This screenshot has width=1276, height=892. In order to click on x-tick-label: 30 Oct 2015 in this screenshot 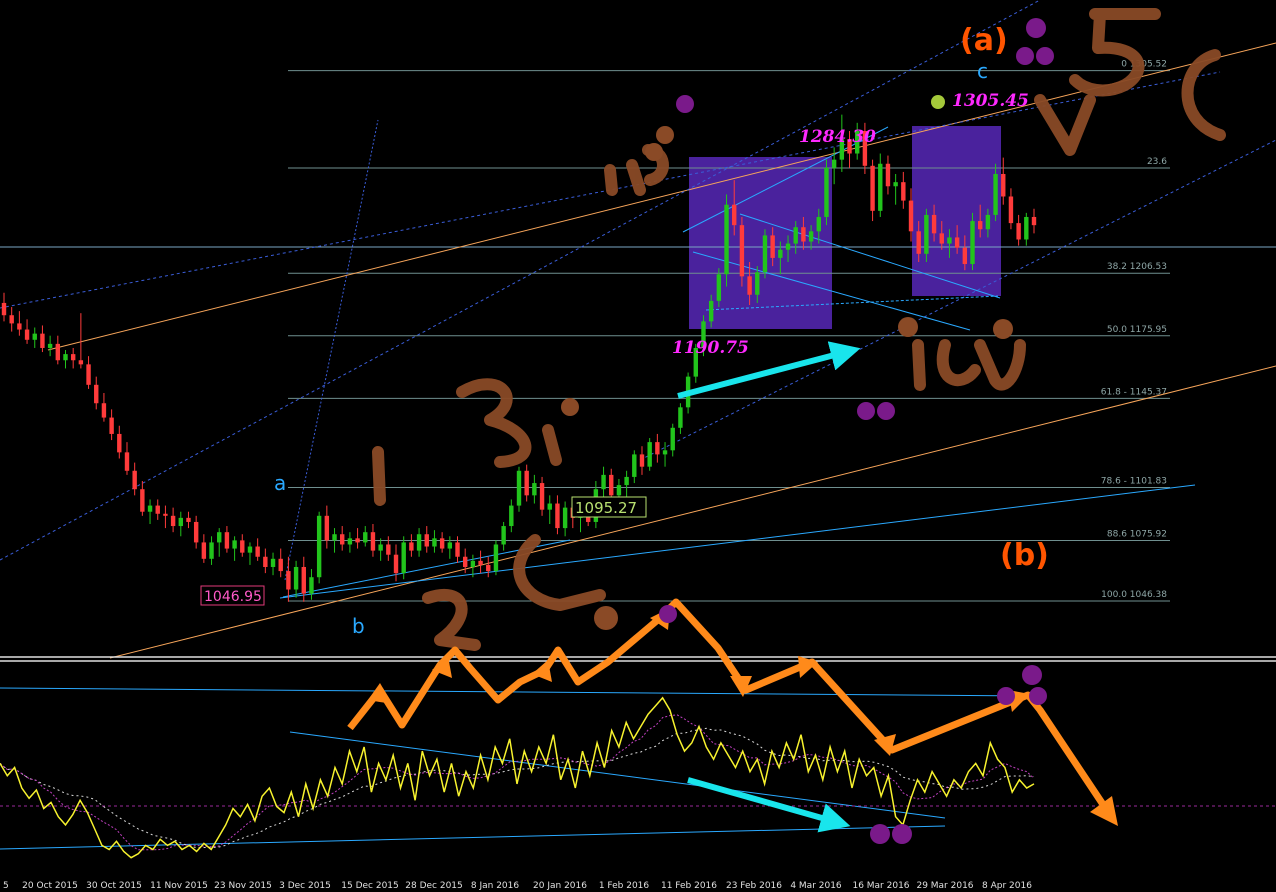, I will do `click(114, 886)`.